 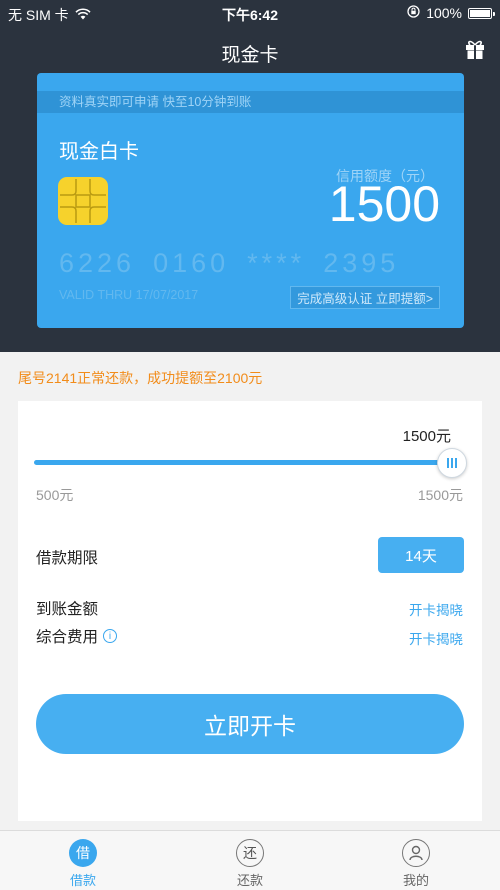 I want to click on amount-slider-handle, so click(x=452, y=463).